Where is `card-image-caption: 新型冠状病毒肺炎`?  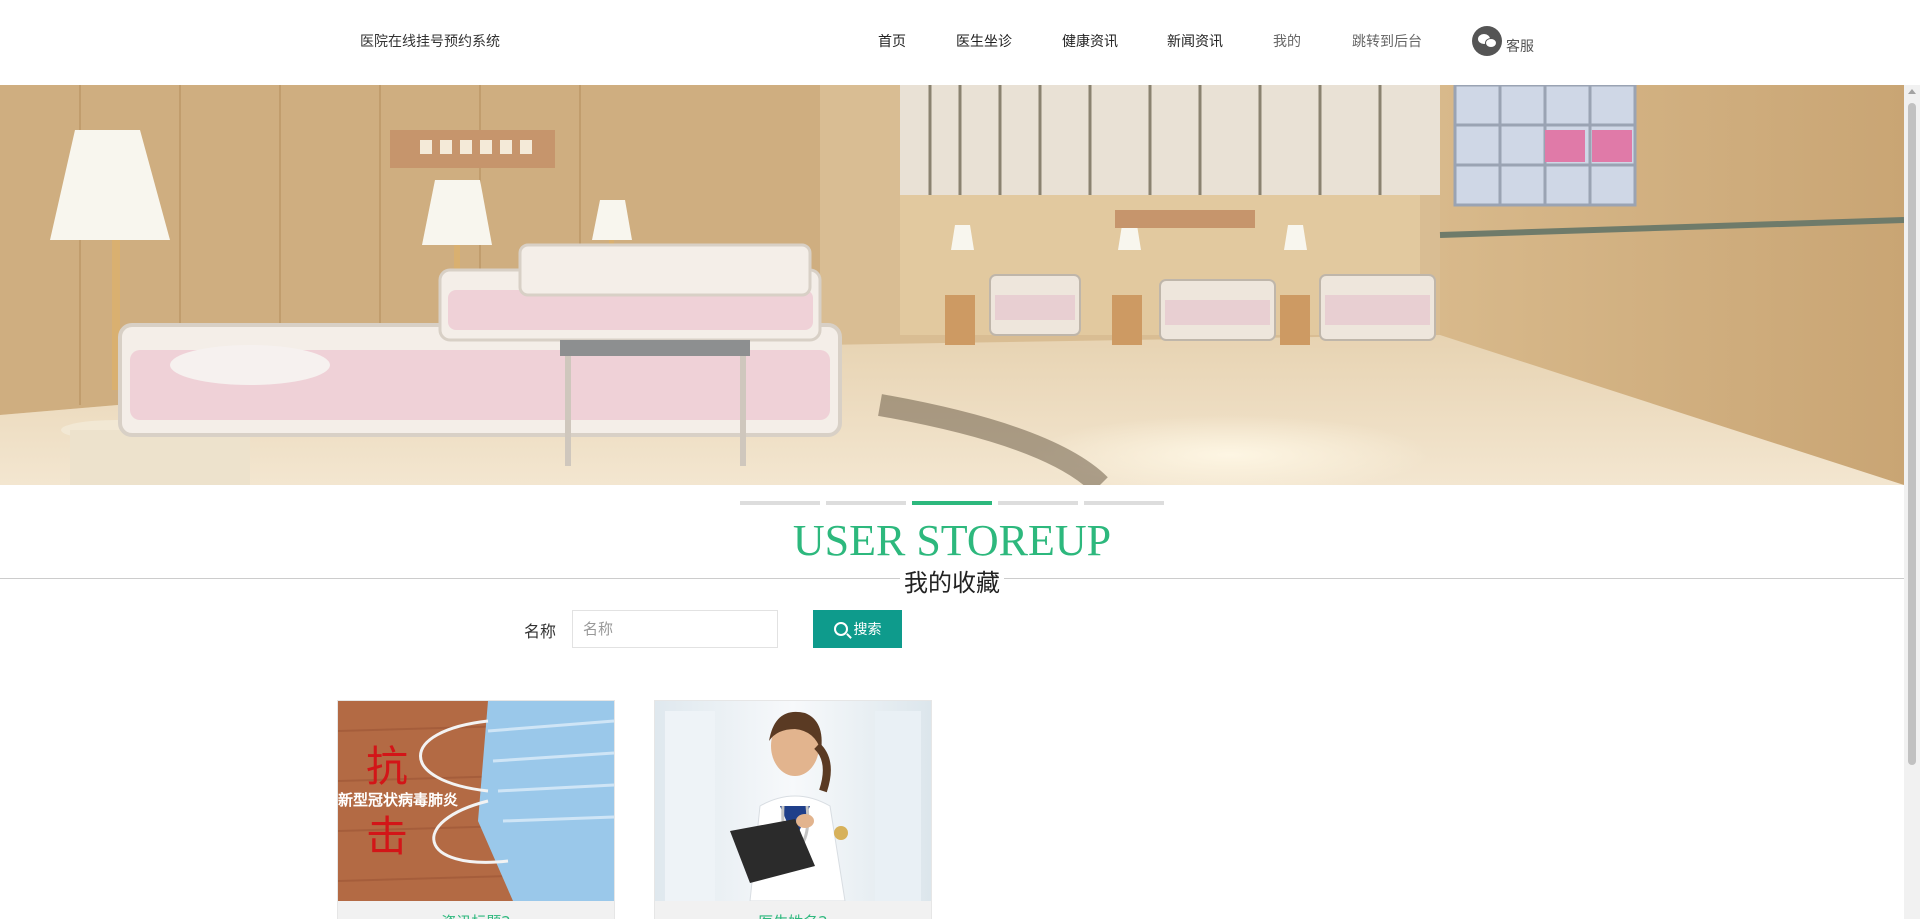 card-image-caption: 新型冠状病毒肺炎 is located at coordinates (398, 800).